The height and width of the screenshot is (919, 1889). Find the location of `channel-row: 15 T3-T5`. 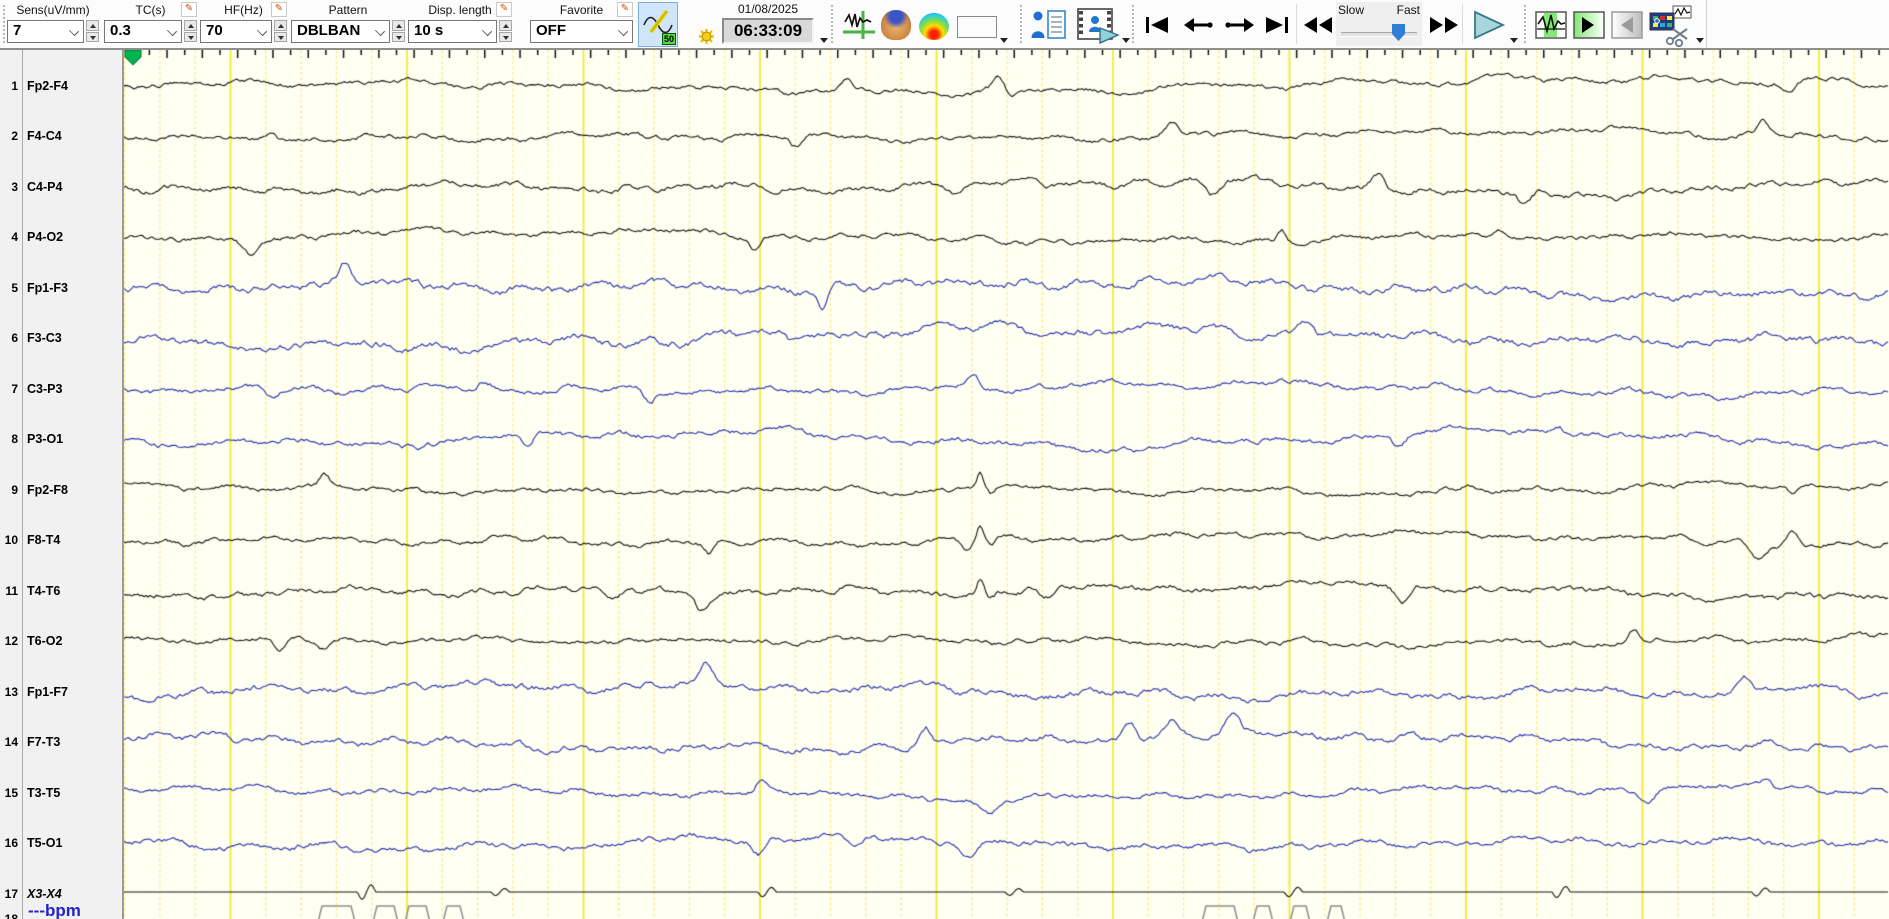

channel-row: 15 T3-T5 is located at coordinates (61, 793).